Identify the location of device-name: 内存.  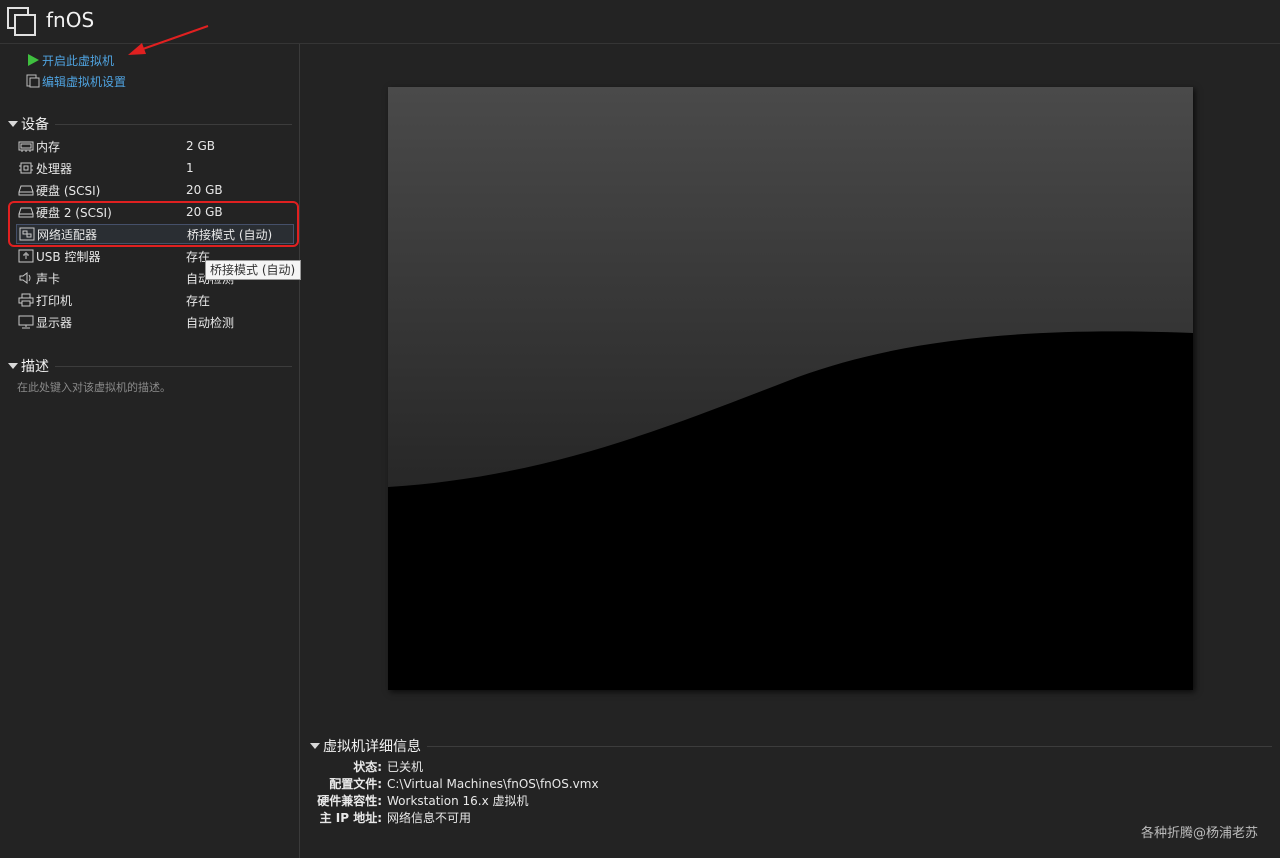
(48, 146).